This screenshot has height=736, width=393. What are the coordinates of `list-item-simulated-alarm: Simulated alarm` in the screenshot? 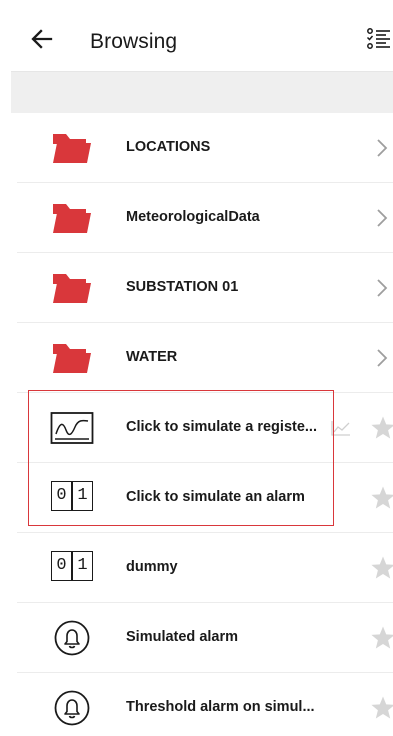 It's located at (205, 638).